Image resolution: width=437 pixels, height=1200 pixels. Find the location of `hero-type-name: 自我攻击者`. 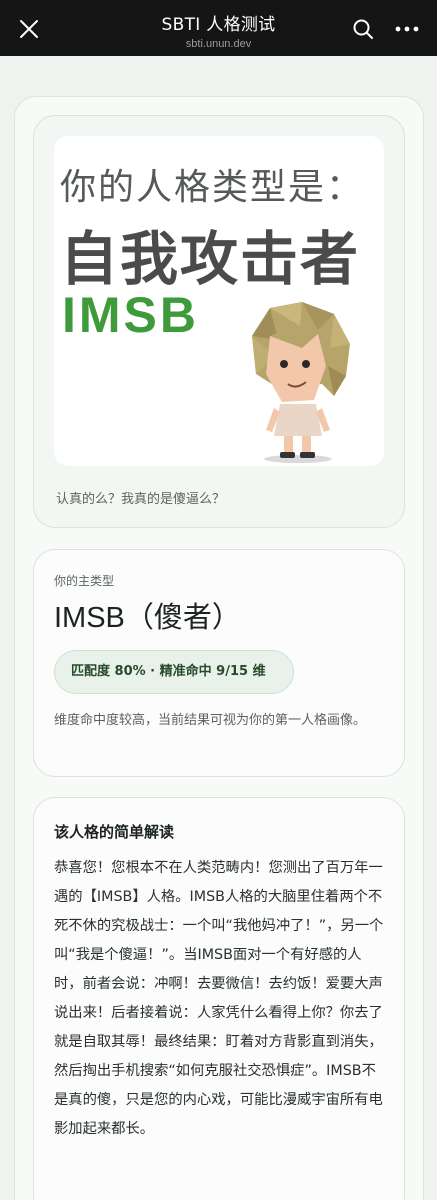

hero-type-name: 自我攻击者 is located at coordinates (210, 259).